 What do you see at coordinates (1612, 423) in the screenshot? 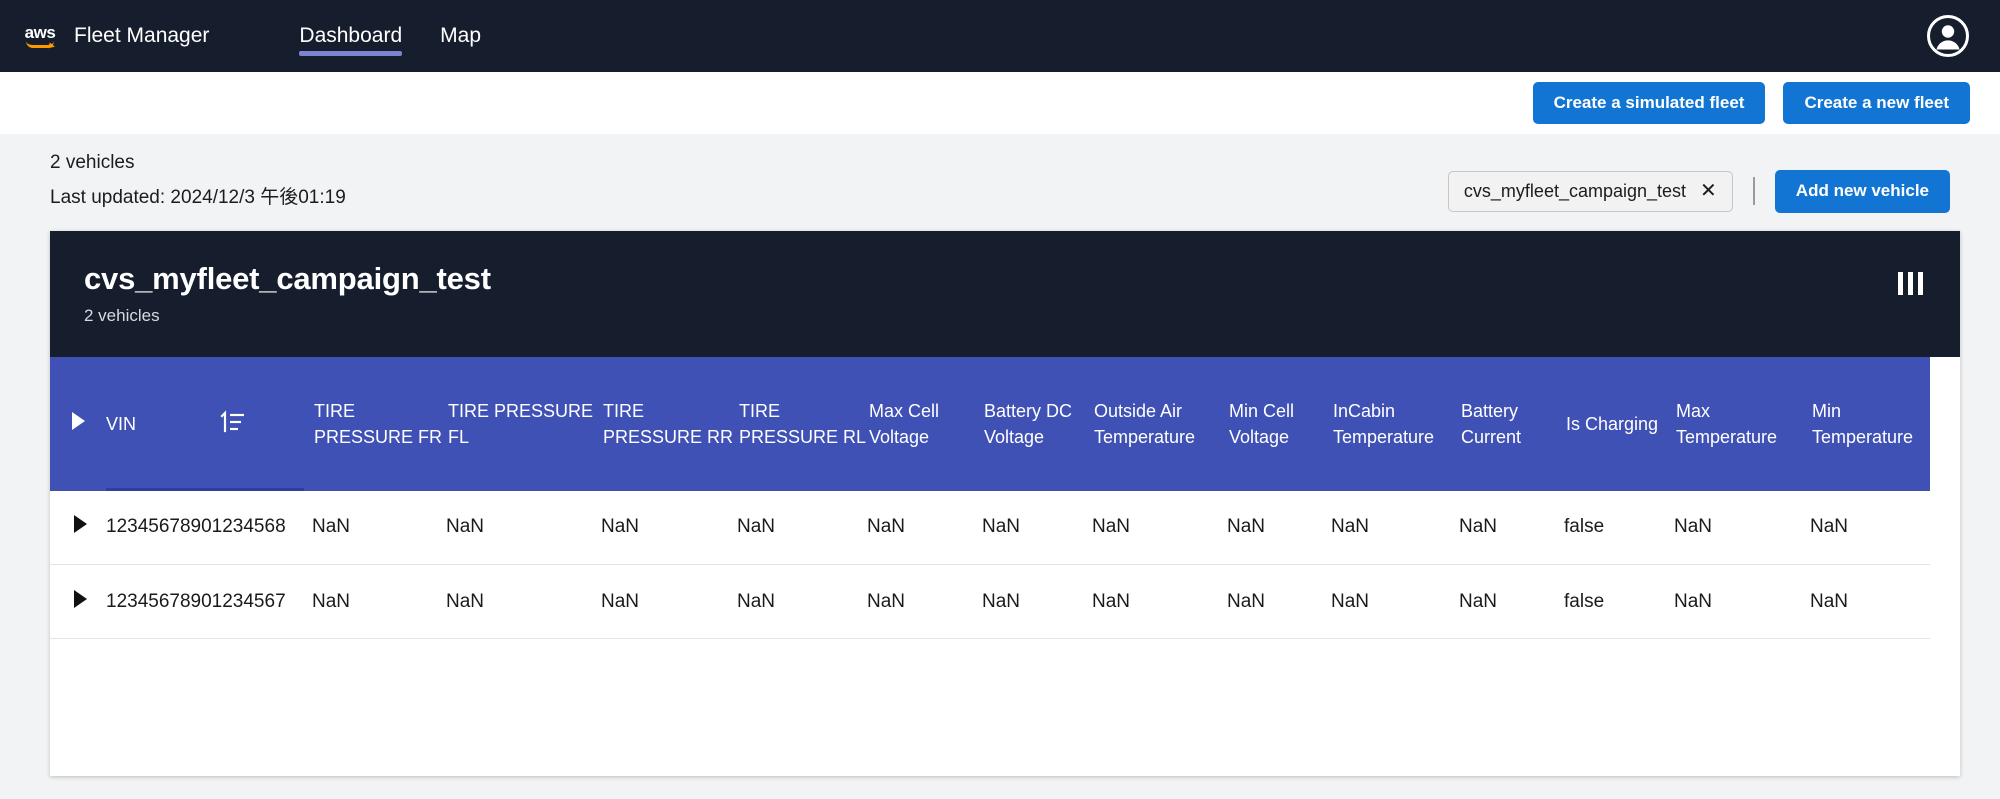
I see `header-col-is-charging-label: Is Charging` at bounding box center [1612, 423].